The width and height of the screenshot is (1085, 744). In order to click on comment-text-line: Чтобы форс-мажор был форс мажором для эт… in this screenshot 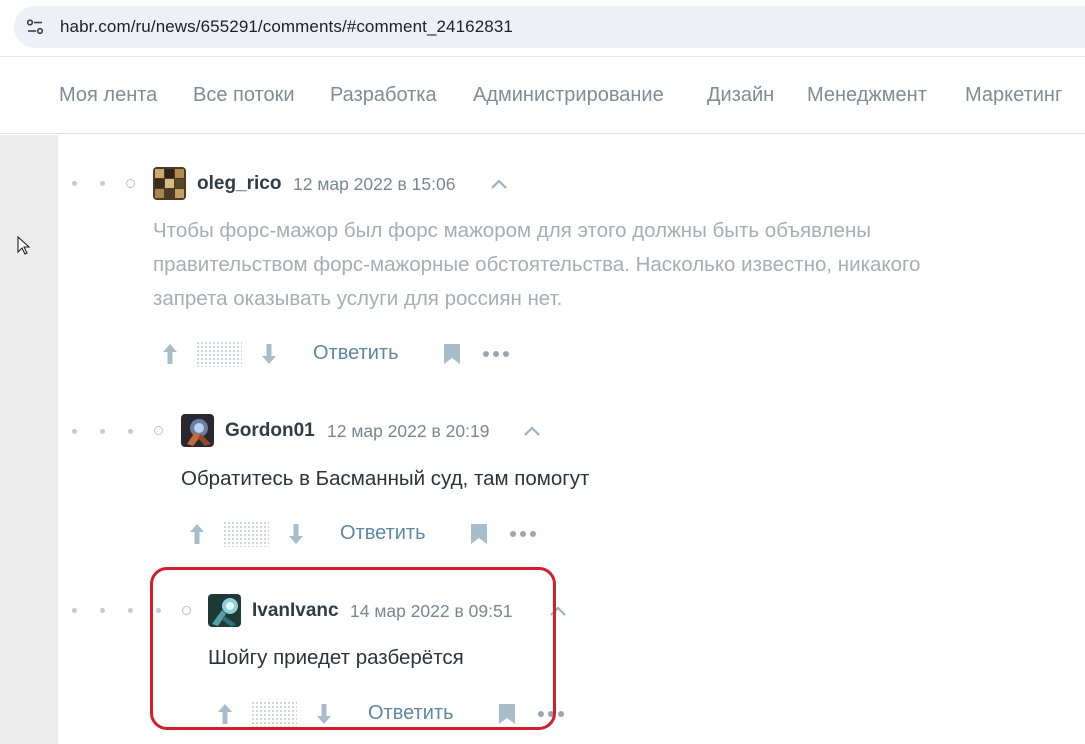, I will do `click(512, 230)`.